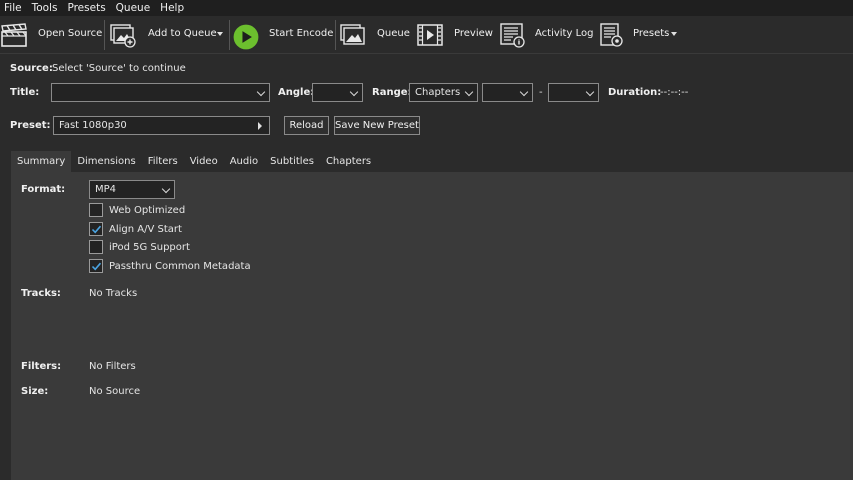 This screenshot has height=480, width=853. What do you see at coordinates (182, 33) in the screenshot?
I see `add-to-queue-label: Add to Queue` at bounding box center [182, 33].